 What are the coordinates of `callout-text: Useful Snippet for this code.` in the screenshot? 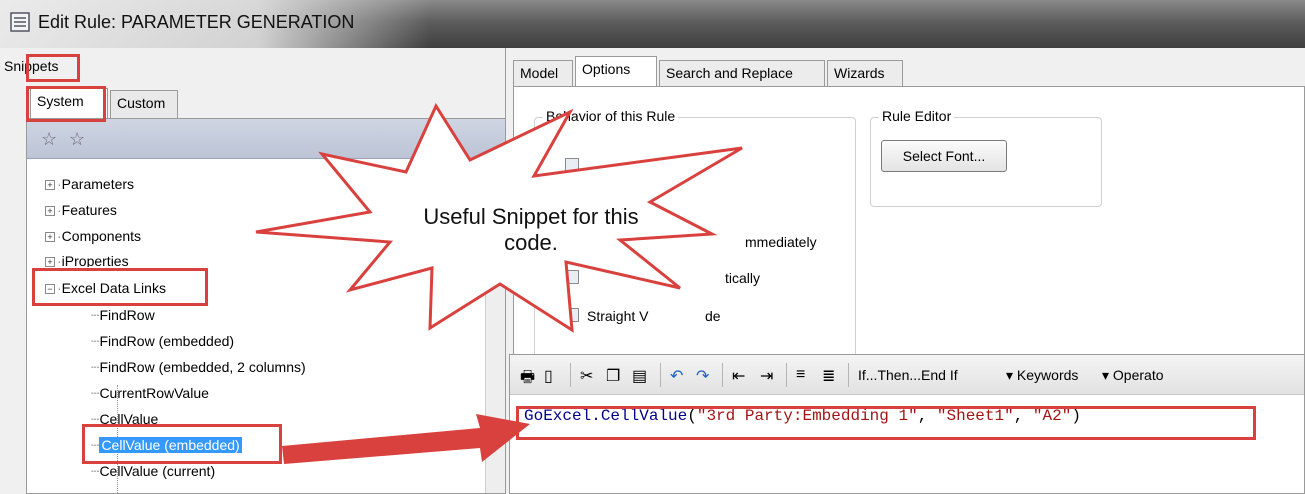 It's located at (531, 229).